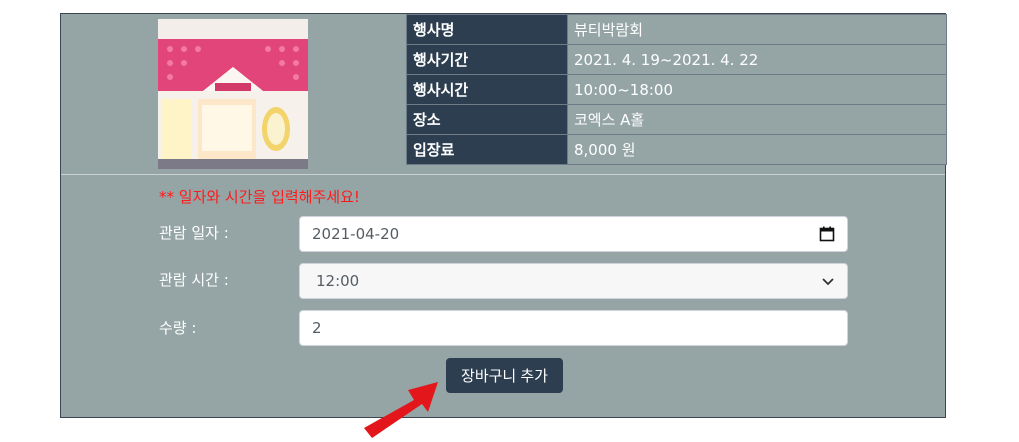 This screenshot has height=442, width=1019. What do you see at coordinates (233, 94) in the screenshot?
I see `event-thumbnail-image` at bounding box center [233, 94].